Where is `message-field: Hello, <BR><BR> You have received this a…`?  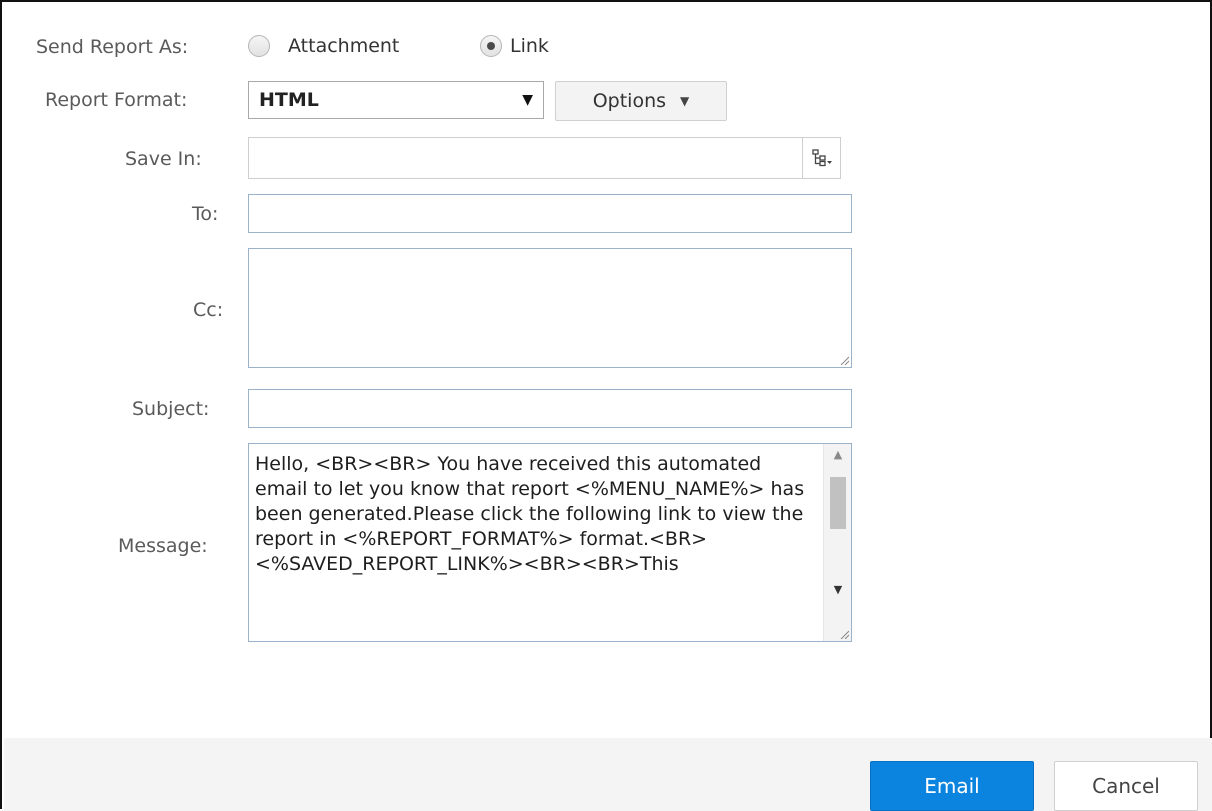 message-field: Hello, <BR><BR> You have received this a… is located at coordinates (550, 542).